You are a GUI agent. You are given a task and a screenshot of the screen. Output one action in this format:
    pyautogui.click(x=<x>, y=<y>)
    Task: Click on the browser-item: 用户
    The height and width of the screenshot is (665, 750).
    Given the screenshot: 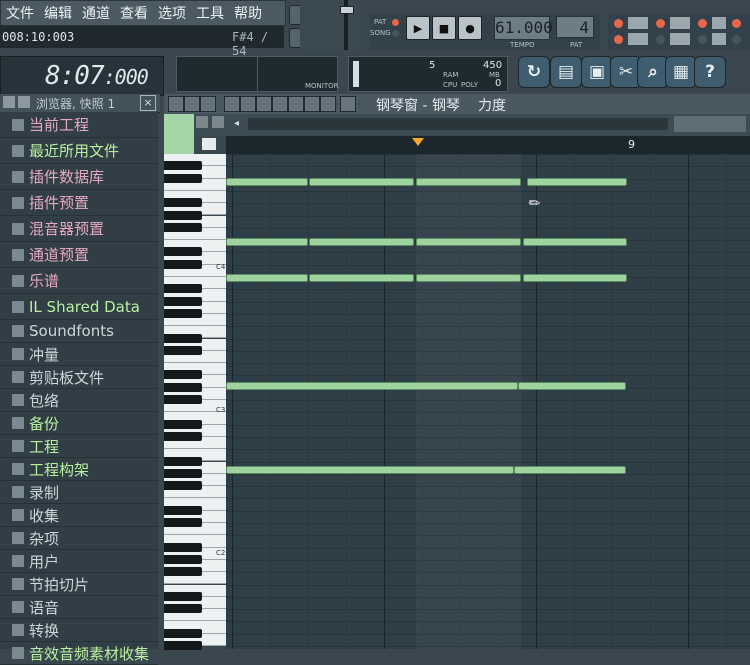 What is the action you would take?
    pyautogui.click(x=79, y=561)
    